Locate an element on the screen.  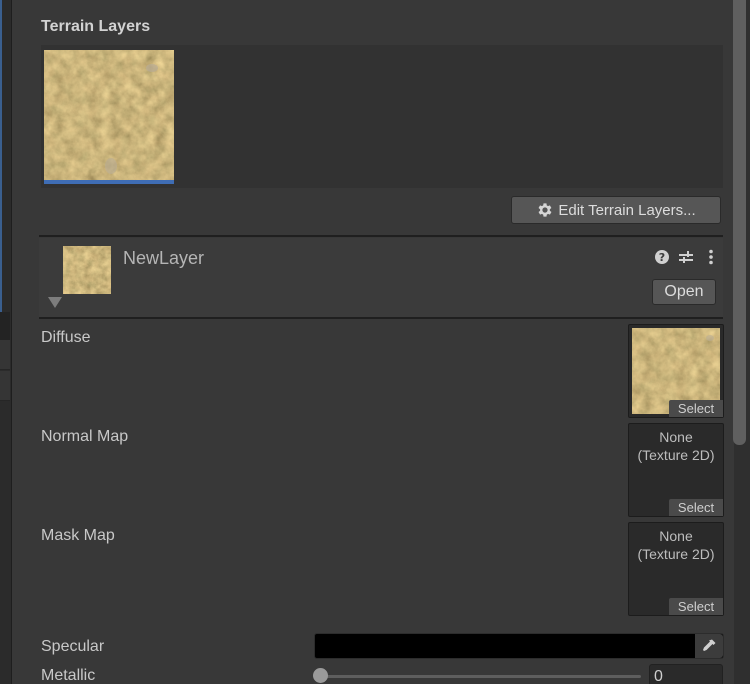
normal-map-texture-slot: None (Texture 2D) Select is located at coordinates (676, 470).